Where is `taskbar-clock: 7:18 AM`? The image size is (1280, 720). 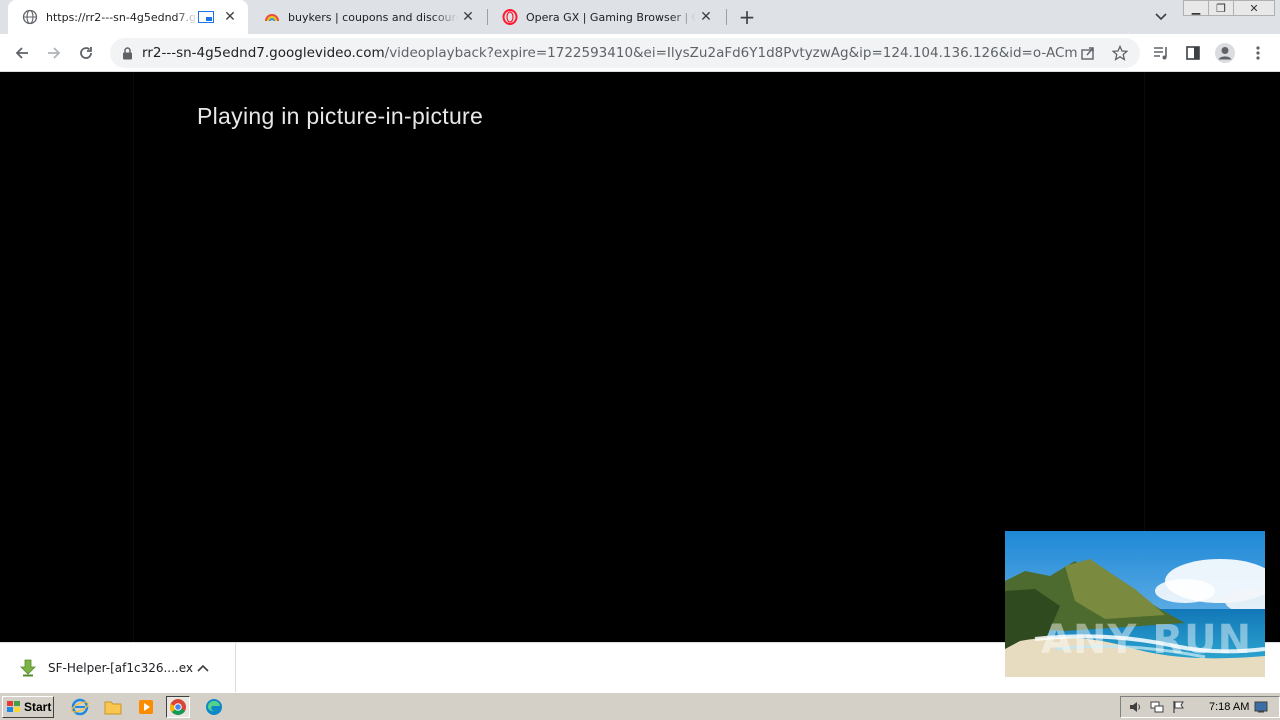
taskbar-clock: 7:18 AM is located at coordinates (1229, 707).